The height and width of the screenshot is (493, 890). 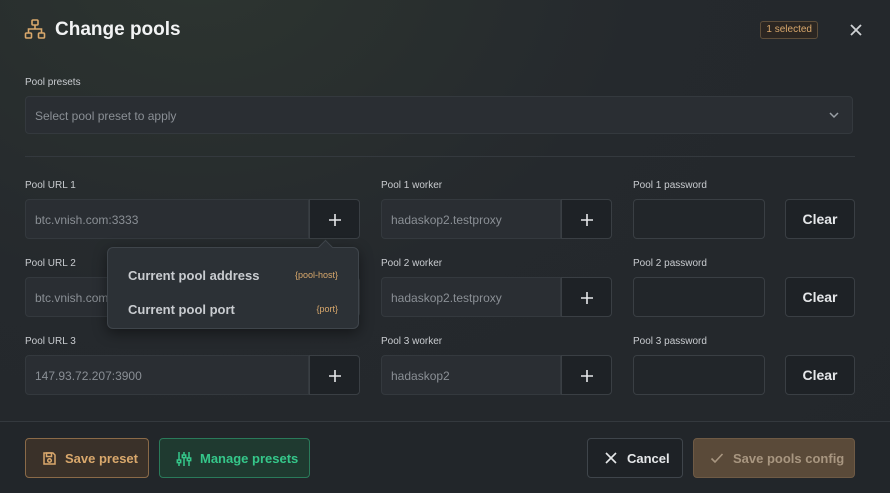 I want to click on selected-count-badge: 1 selected, so click(x=789, y=30).